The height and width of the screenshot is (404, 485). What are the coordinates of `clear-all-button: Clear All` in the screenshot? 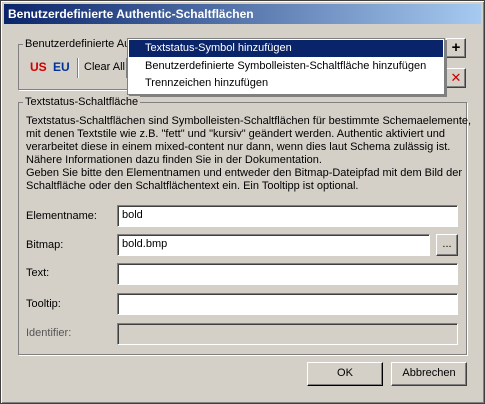 It's located at (104, 67).